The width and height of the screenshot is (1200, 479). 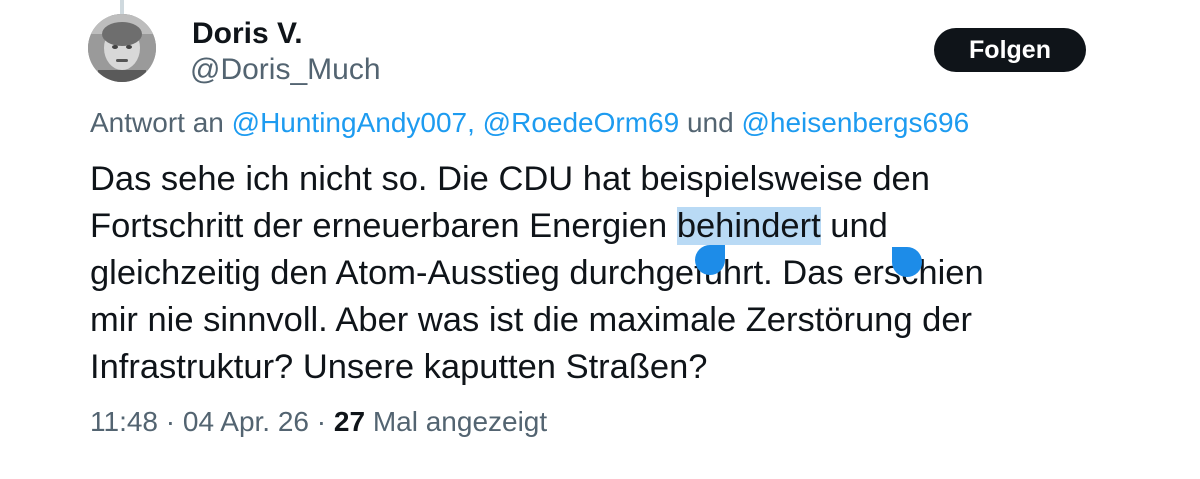 I want to click on tweet-date: 04 Apr. 26, so click(x=246, y=421).